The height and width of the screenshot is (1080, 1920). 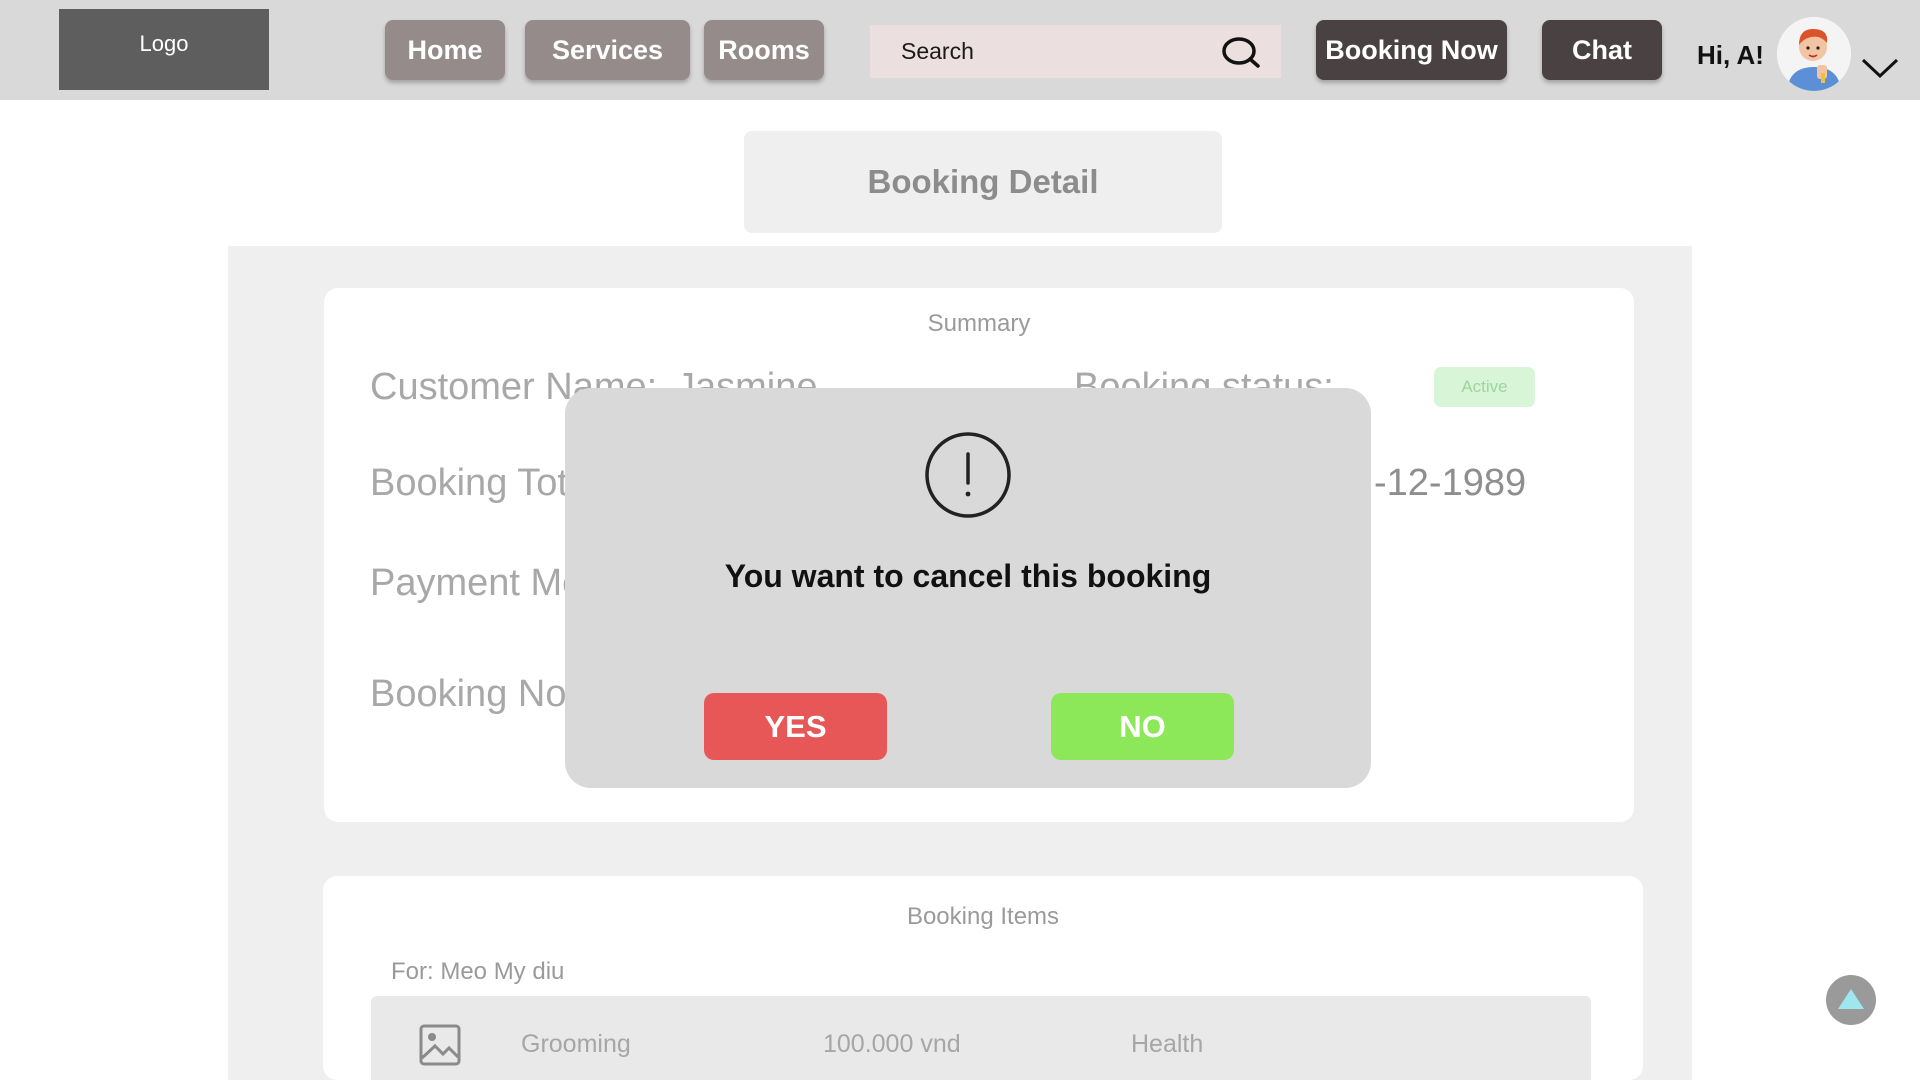 What do you see at coordinates (445, 50) in the screenshot?
I see `nav-home-button: Home` at bounding box center [445, 50].